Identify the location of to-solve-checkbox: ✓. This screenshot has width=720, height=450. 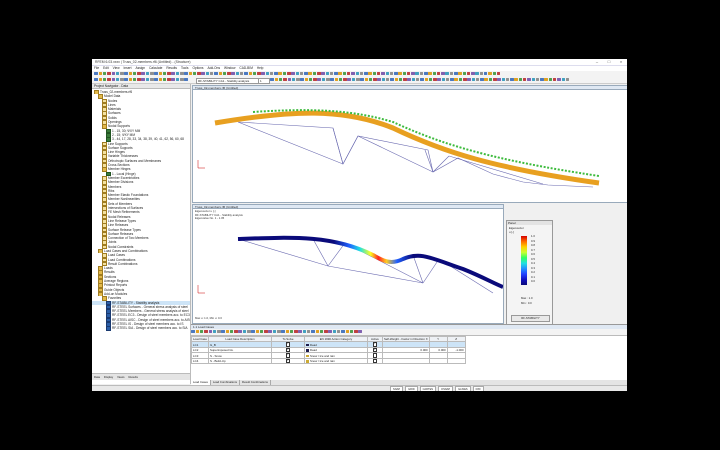
(288, 355).